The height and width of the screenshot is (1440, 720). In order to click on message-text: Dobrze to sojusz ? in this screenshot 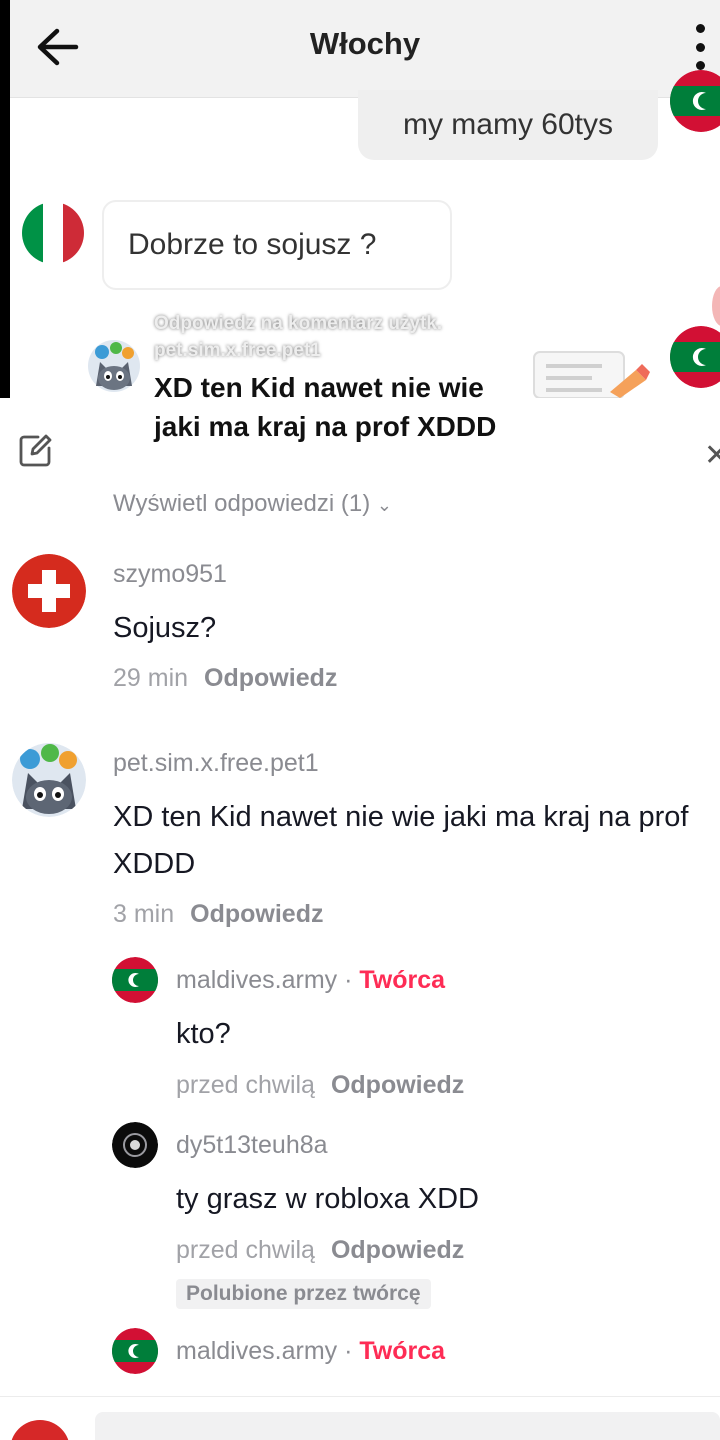, I will do `click(252, 244)`.